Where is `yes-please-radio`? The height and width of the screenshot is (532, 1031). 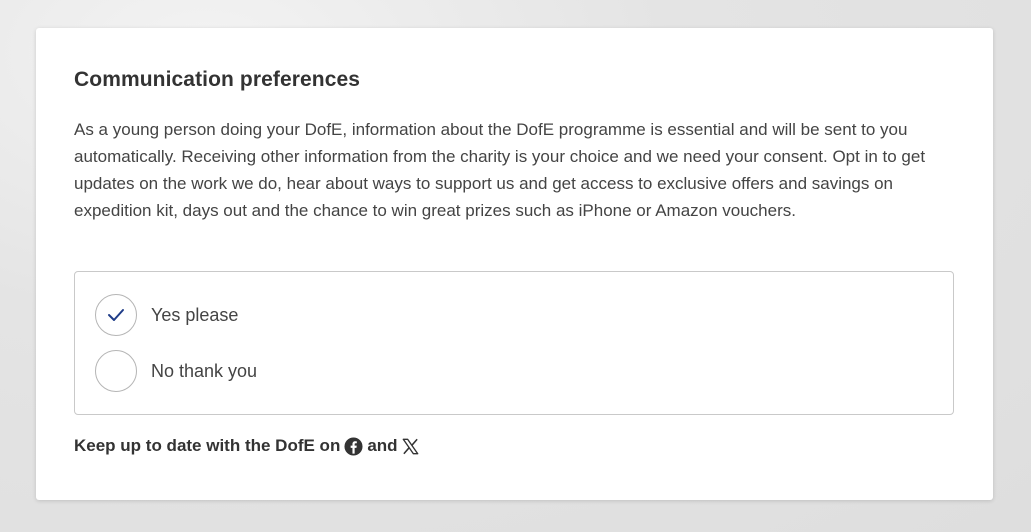 yes-please-radio is located at coordinates (116, 315).